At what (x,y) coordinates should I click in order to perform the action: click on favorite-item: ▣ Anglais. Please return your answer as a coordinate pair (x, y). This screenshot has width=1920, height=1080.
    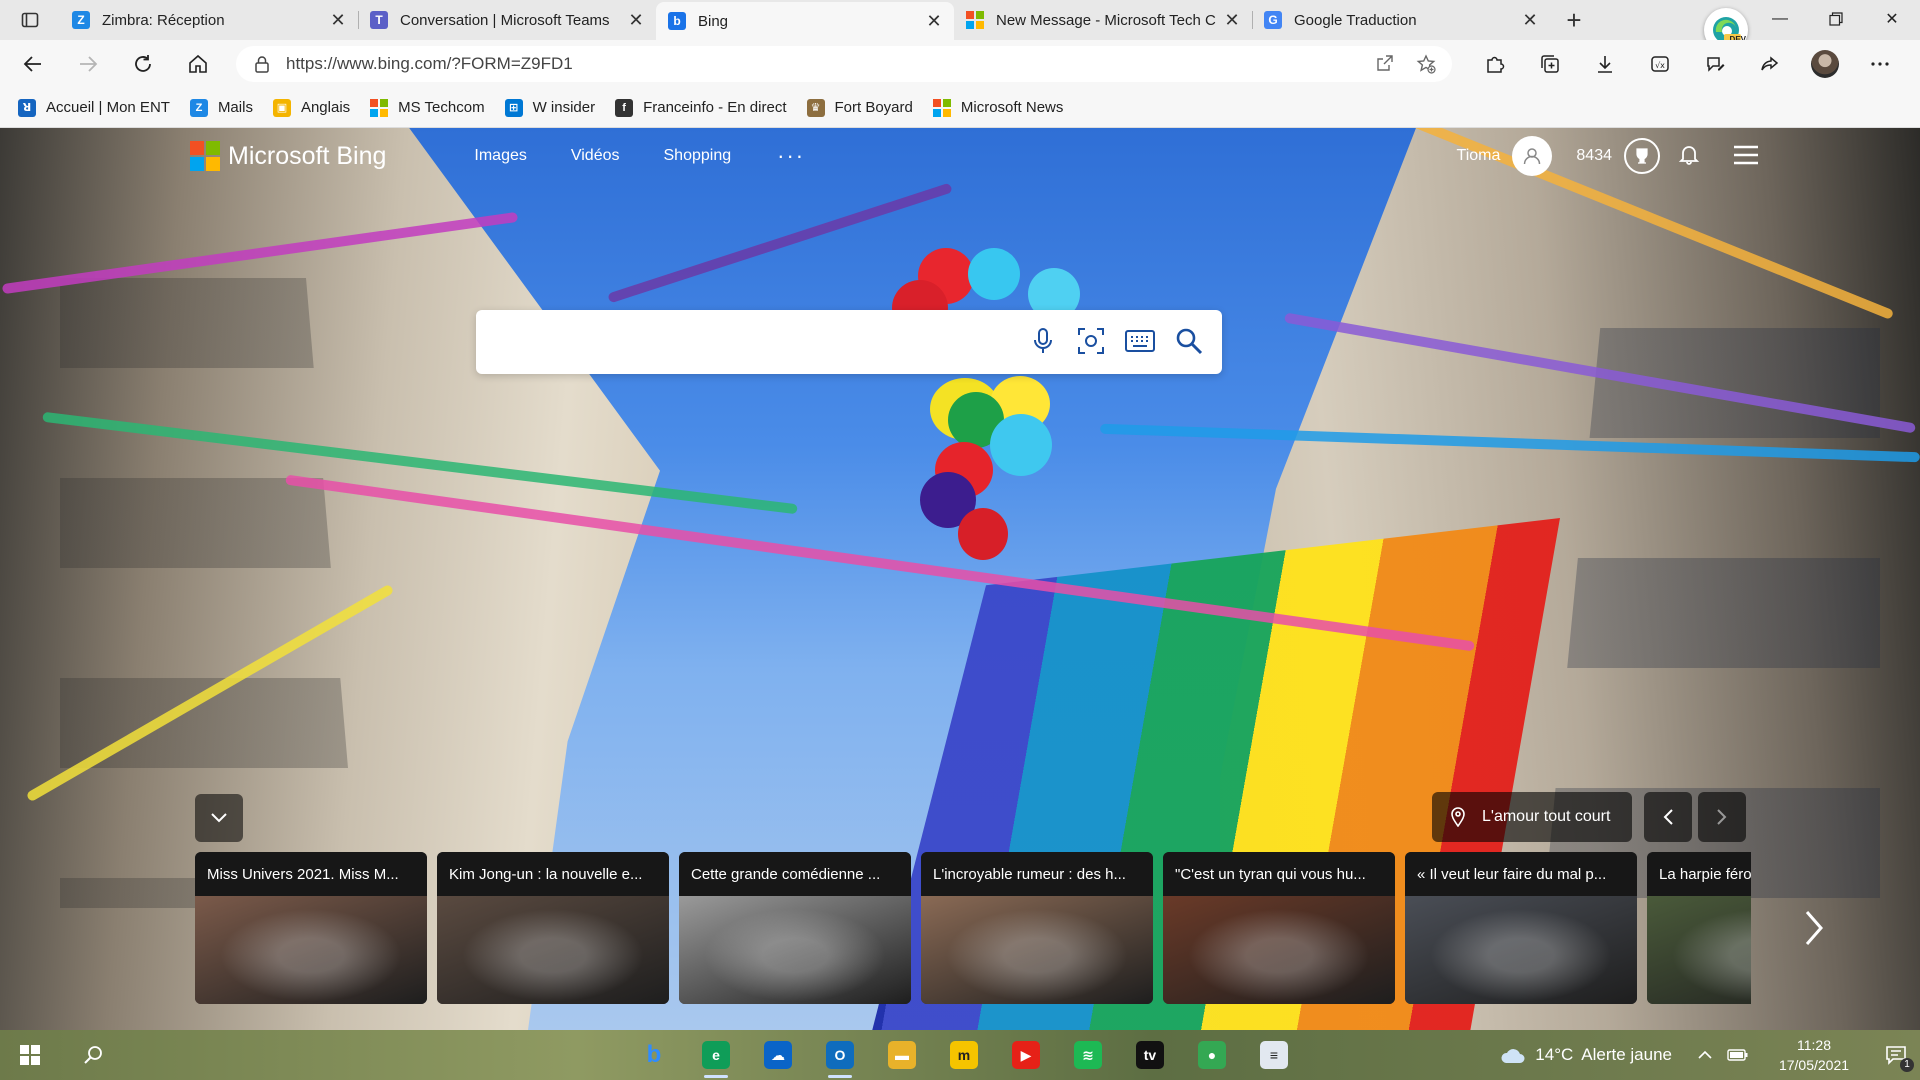
    Looking at the image, I should click on (311, 107).